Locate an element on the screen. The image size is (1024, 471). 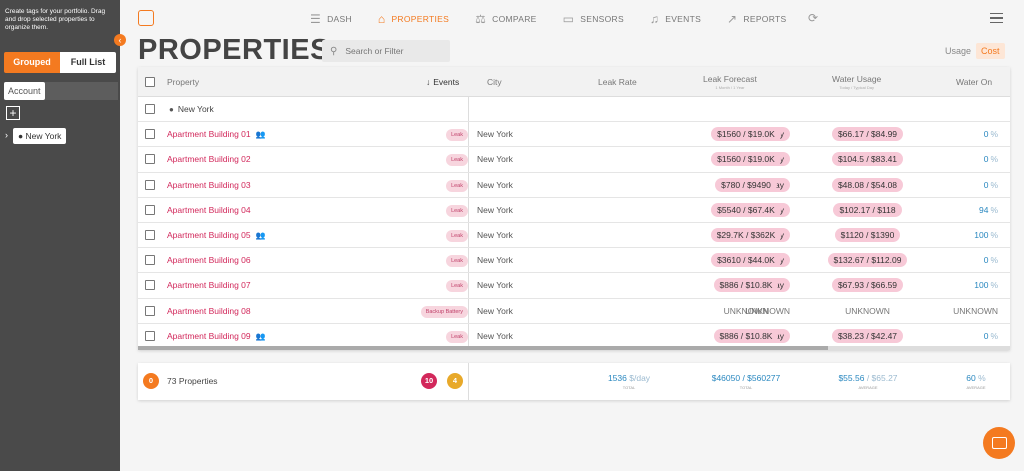
group-label: ● New York is located at coordinates (191, 109).